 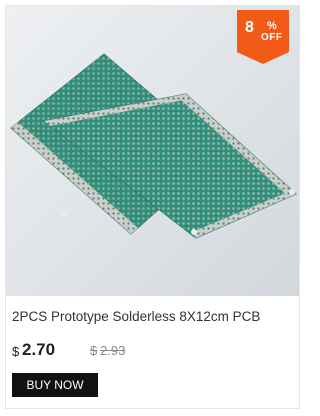 I want to click on old-price: 2.93, so click(x=113, y=350).